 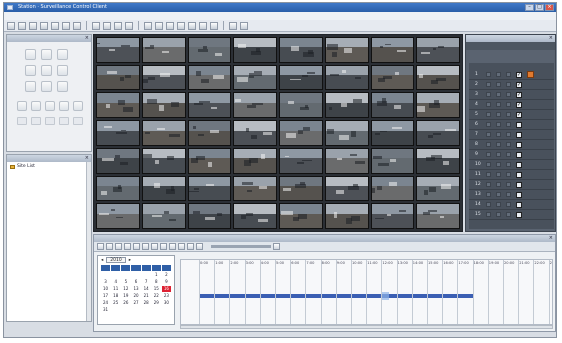 I want to click on calendar-day: 21, so click(x=146, y=296).